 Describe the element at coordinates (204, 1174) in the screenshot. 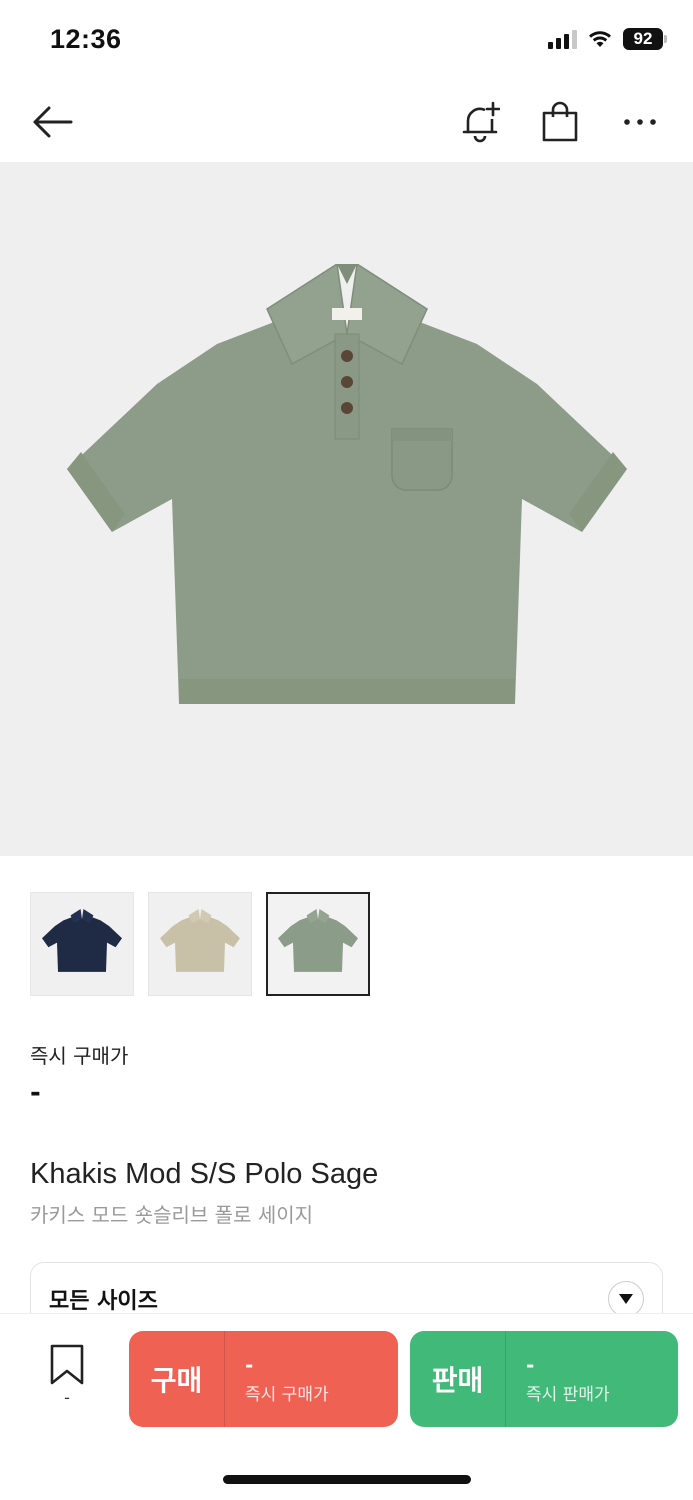

I see `product-title: Khakis Mod S/S Polo Sage` at that location.